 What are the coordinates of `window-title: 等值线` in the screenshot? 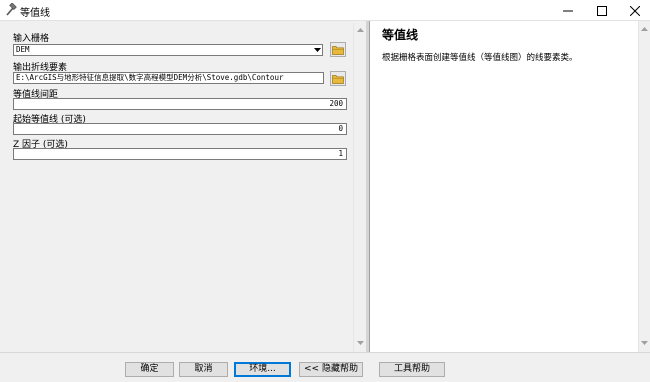 It's located at (35, 13).